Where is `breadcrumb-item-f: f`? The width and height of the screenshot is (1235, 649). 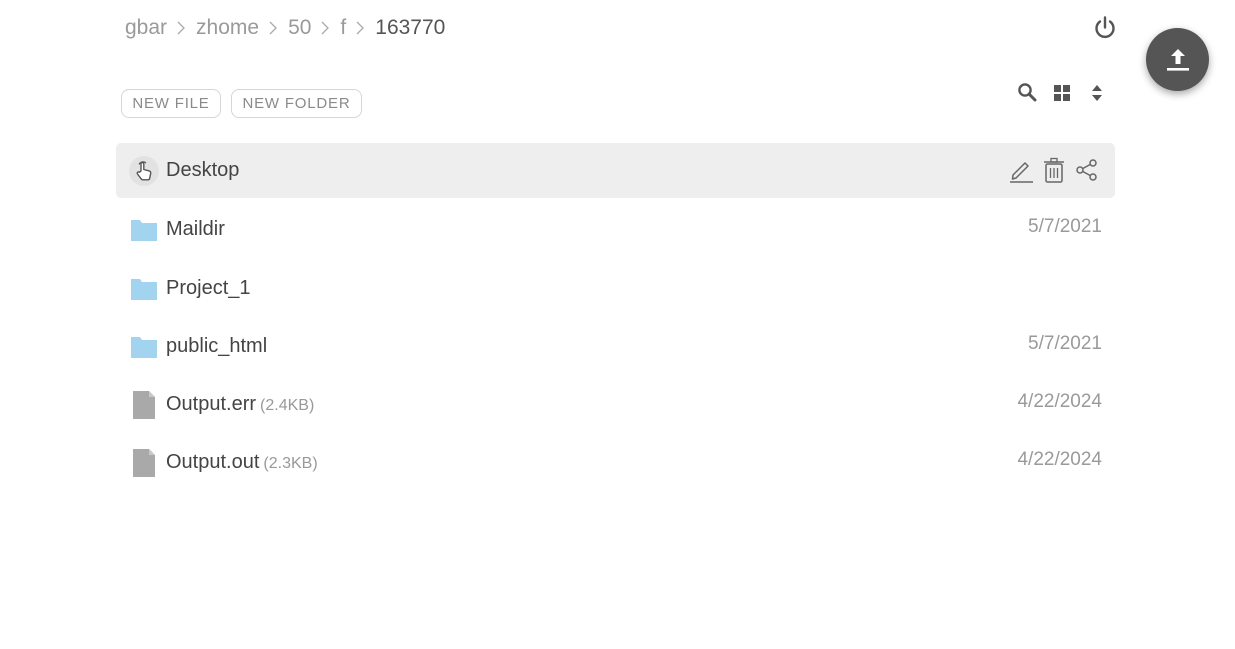 breadcrumb-item-f: f is located at coordinates (343, 28).